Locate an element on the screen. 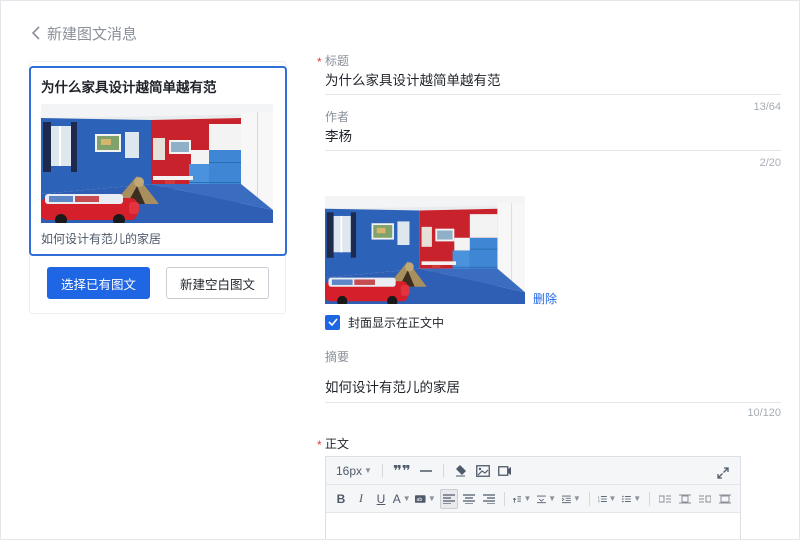 The image size is (800, 540). page-title: 新建图文消息 is located at coordinates (92, 34).